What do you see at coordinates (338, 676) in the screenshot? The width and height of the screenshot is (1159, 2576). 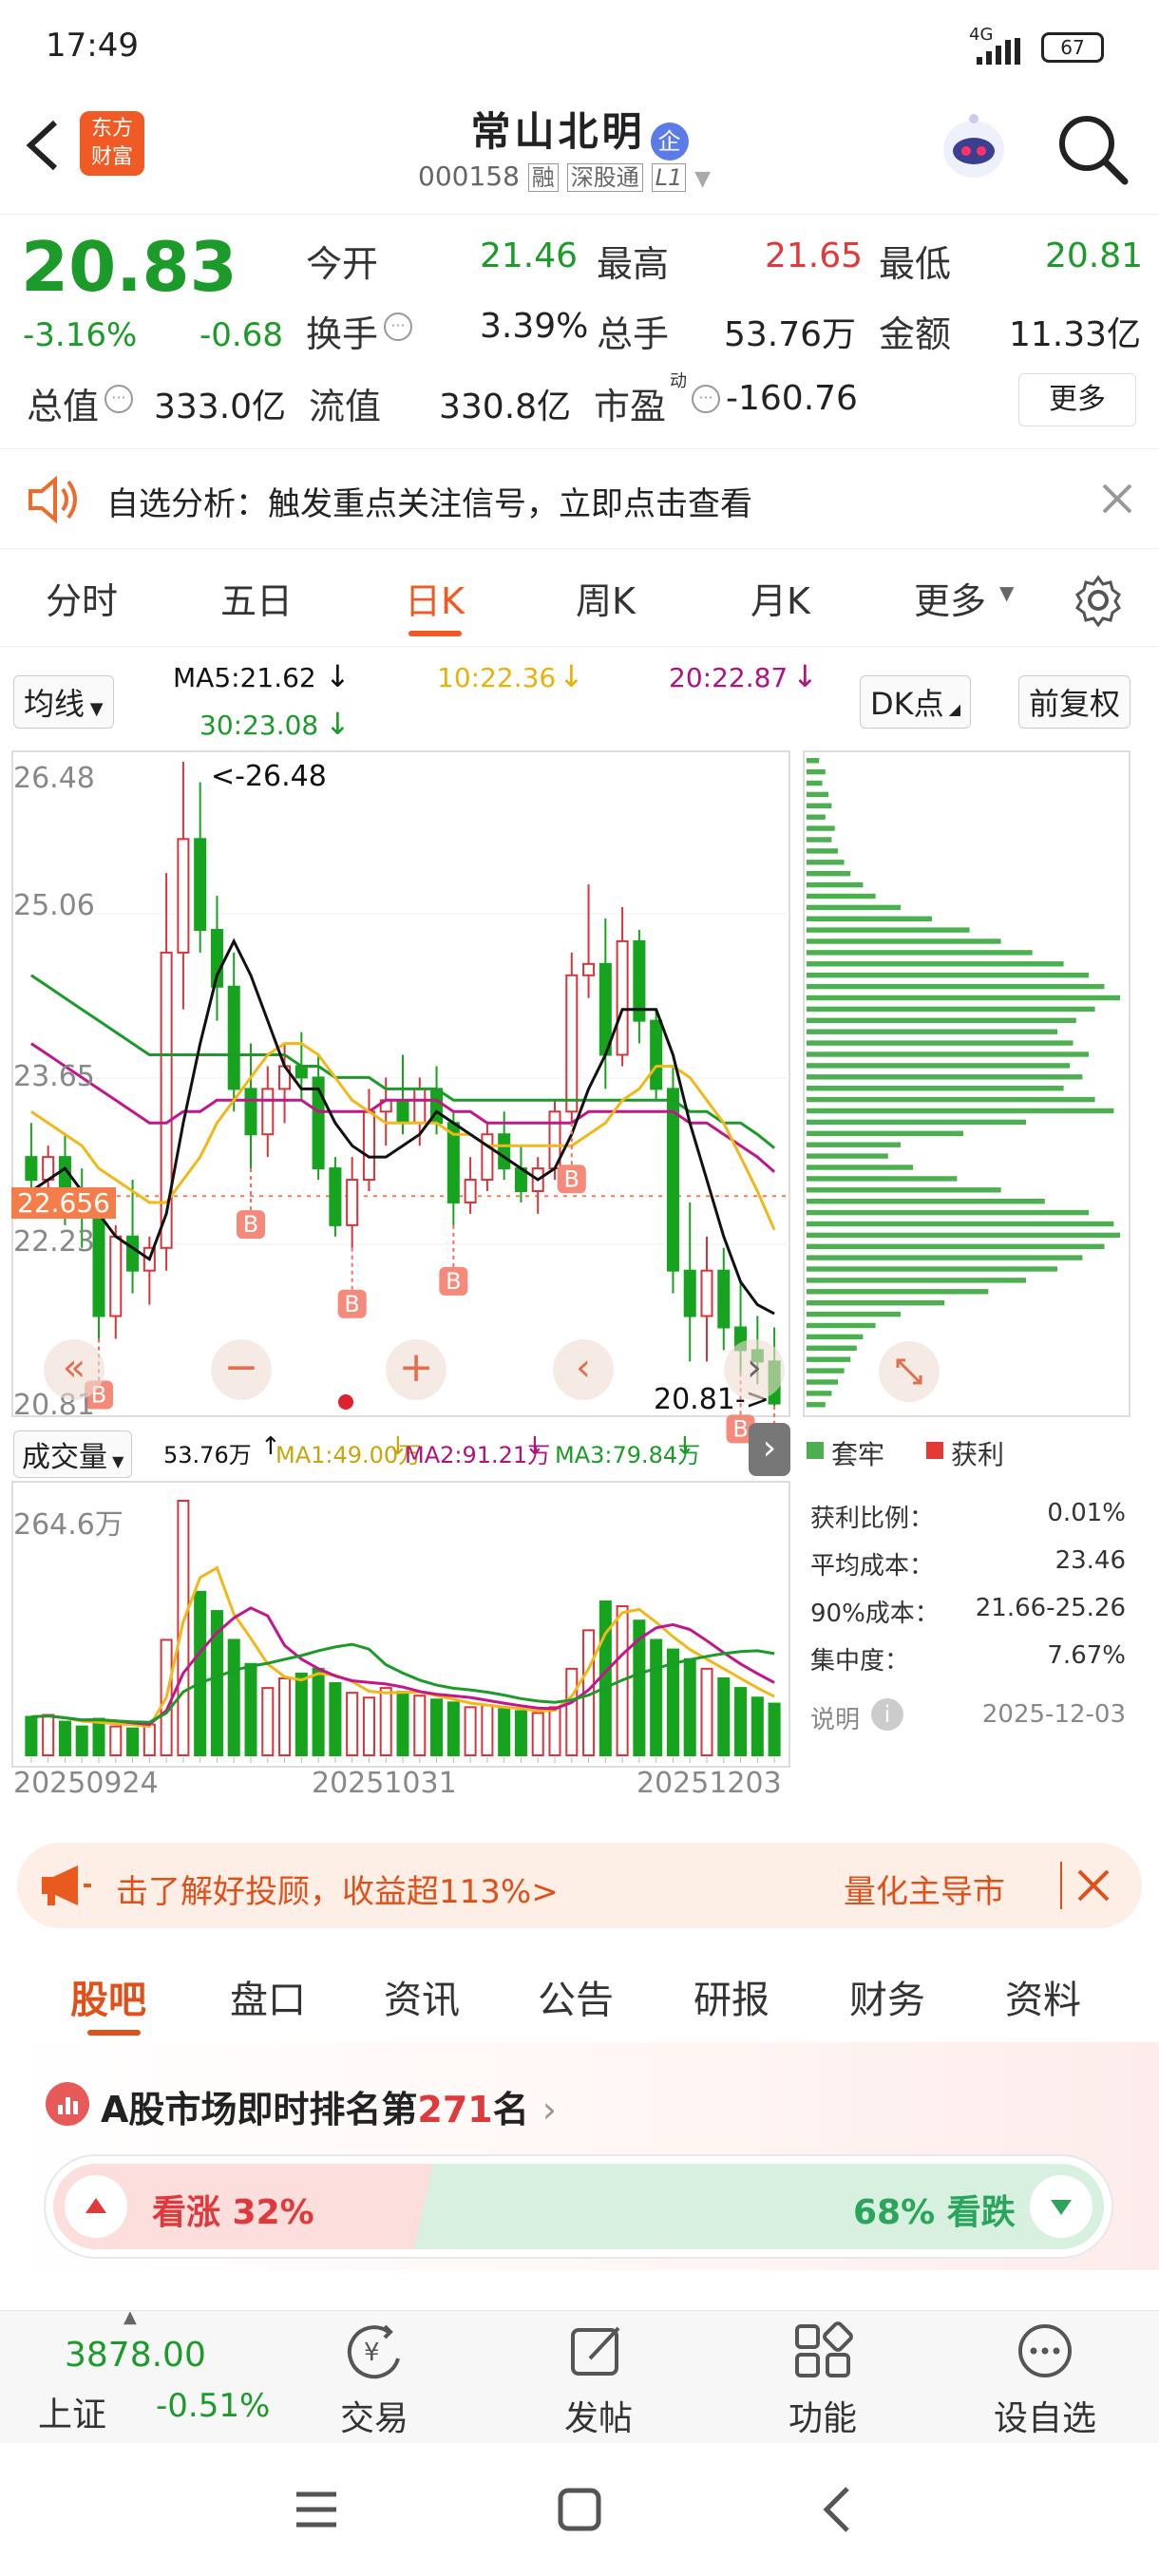 I see `ma5-arrow-icon: ↓` at bounding box center [338, 676].